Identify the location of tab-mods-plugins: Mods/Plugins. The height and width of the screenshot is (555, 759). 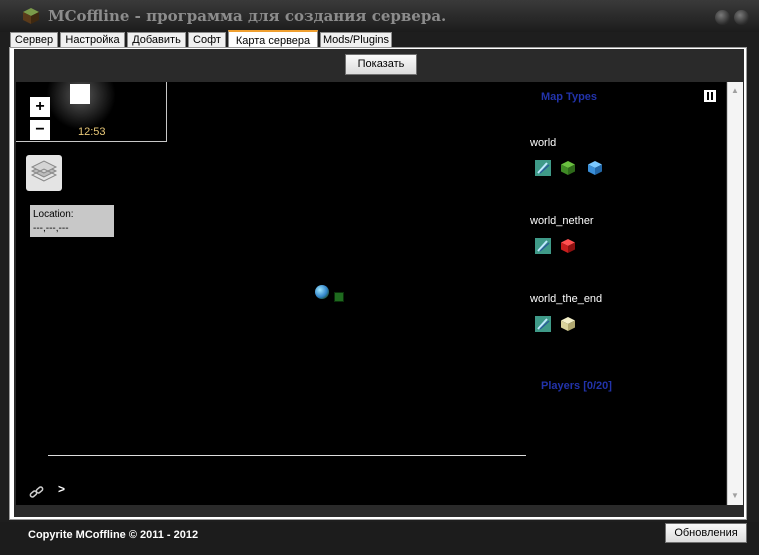
(356, 39).